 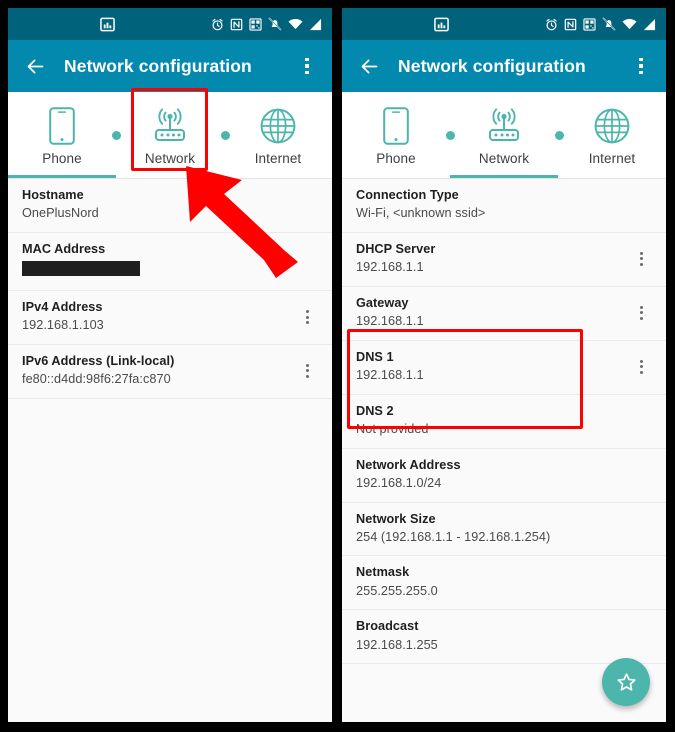 What do you see at coordinates (399, 482) in the screenshot?
I see `list-item-value: 192.168.1.0/24` at bounding box center [399, 482].